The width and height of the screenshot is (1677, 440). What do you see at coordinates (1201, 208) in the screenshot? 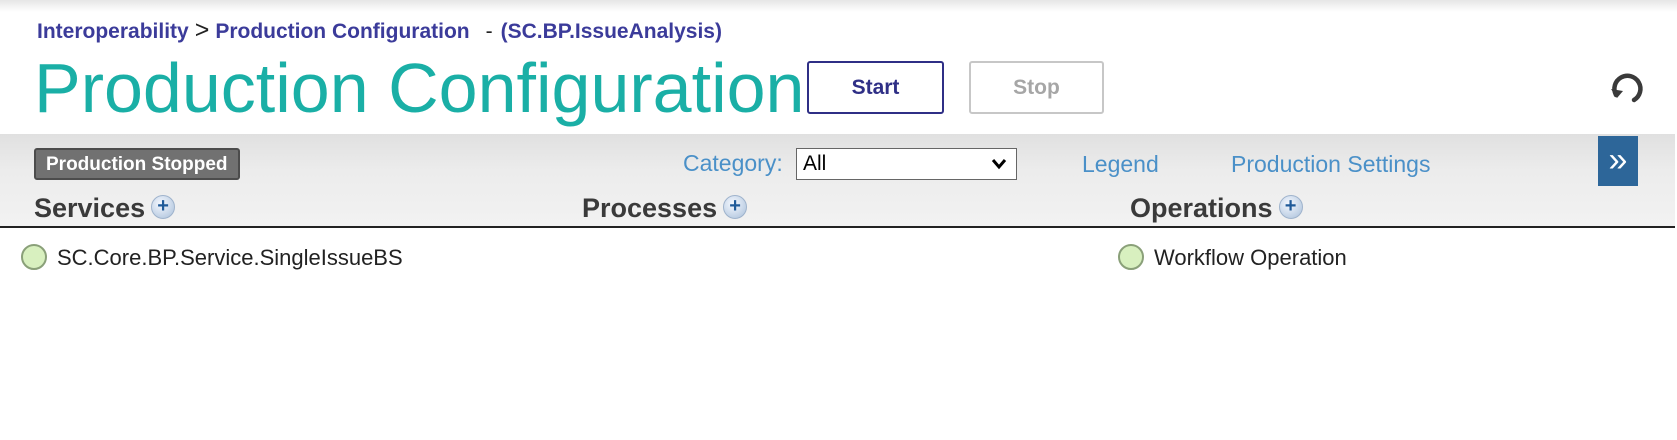
I see `operations-title: Operations` at bounding box center [1201, 208].